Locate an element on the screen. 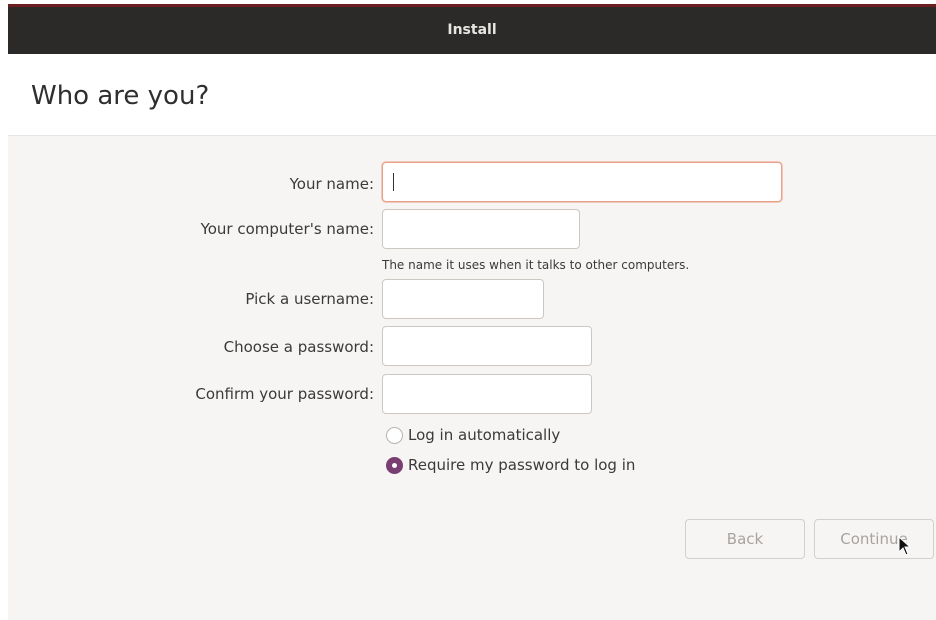 This screenshot has height=620, width=936. radio-checked-icon is located at coordinates (394, 465).